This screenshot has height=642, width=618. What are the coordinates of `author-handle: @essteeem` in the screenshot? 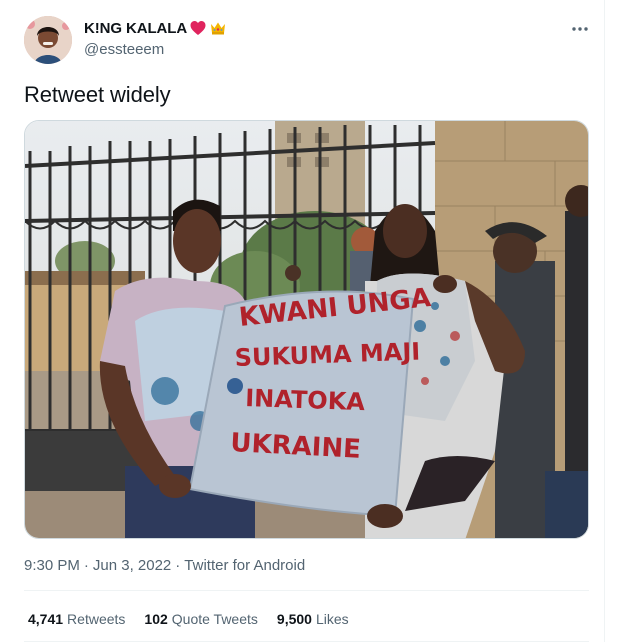 It's located at (124, 49).